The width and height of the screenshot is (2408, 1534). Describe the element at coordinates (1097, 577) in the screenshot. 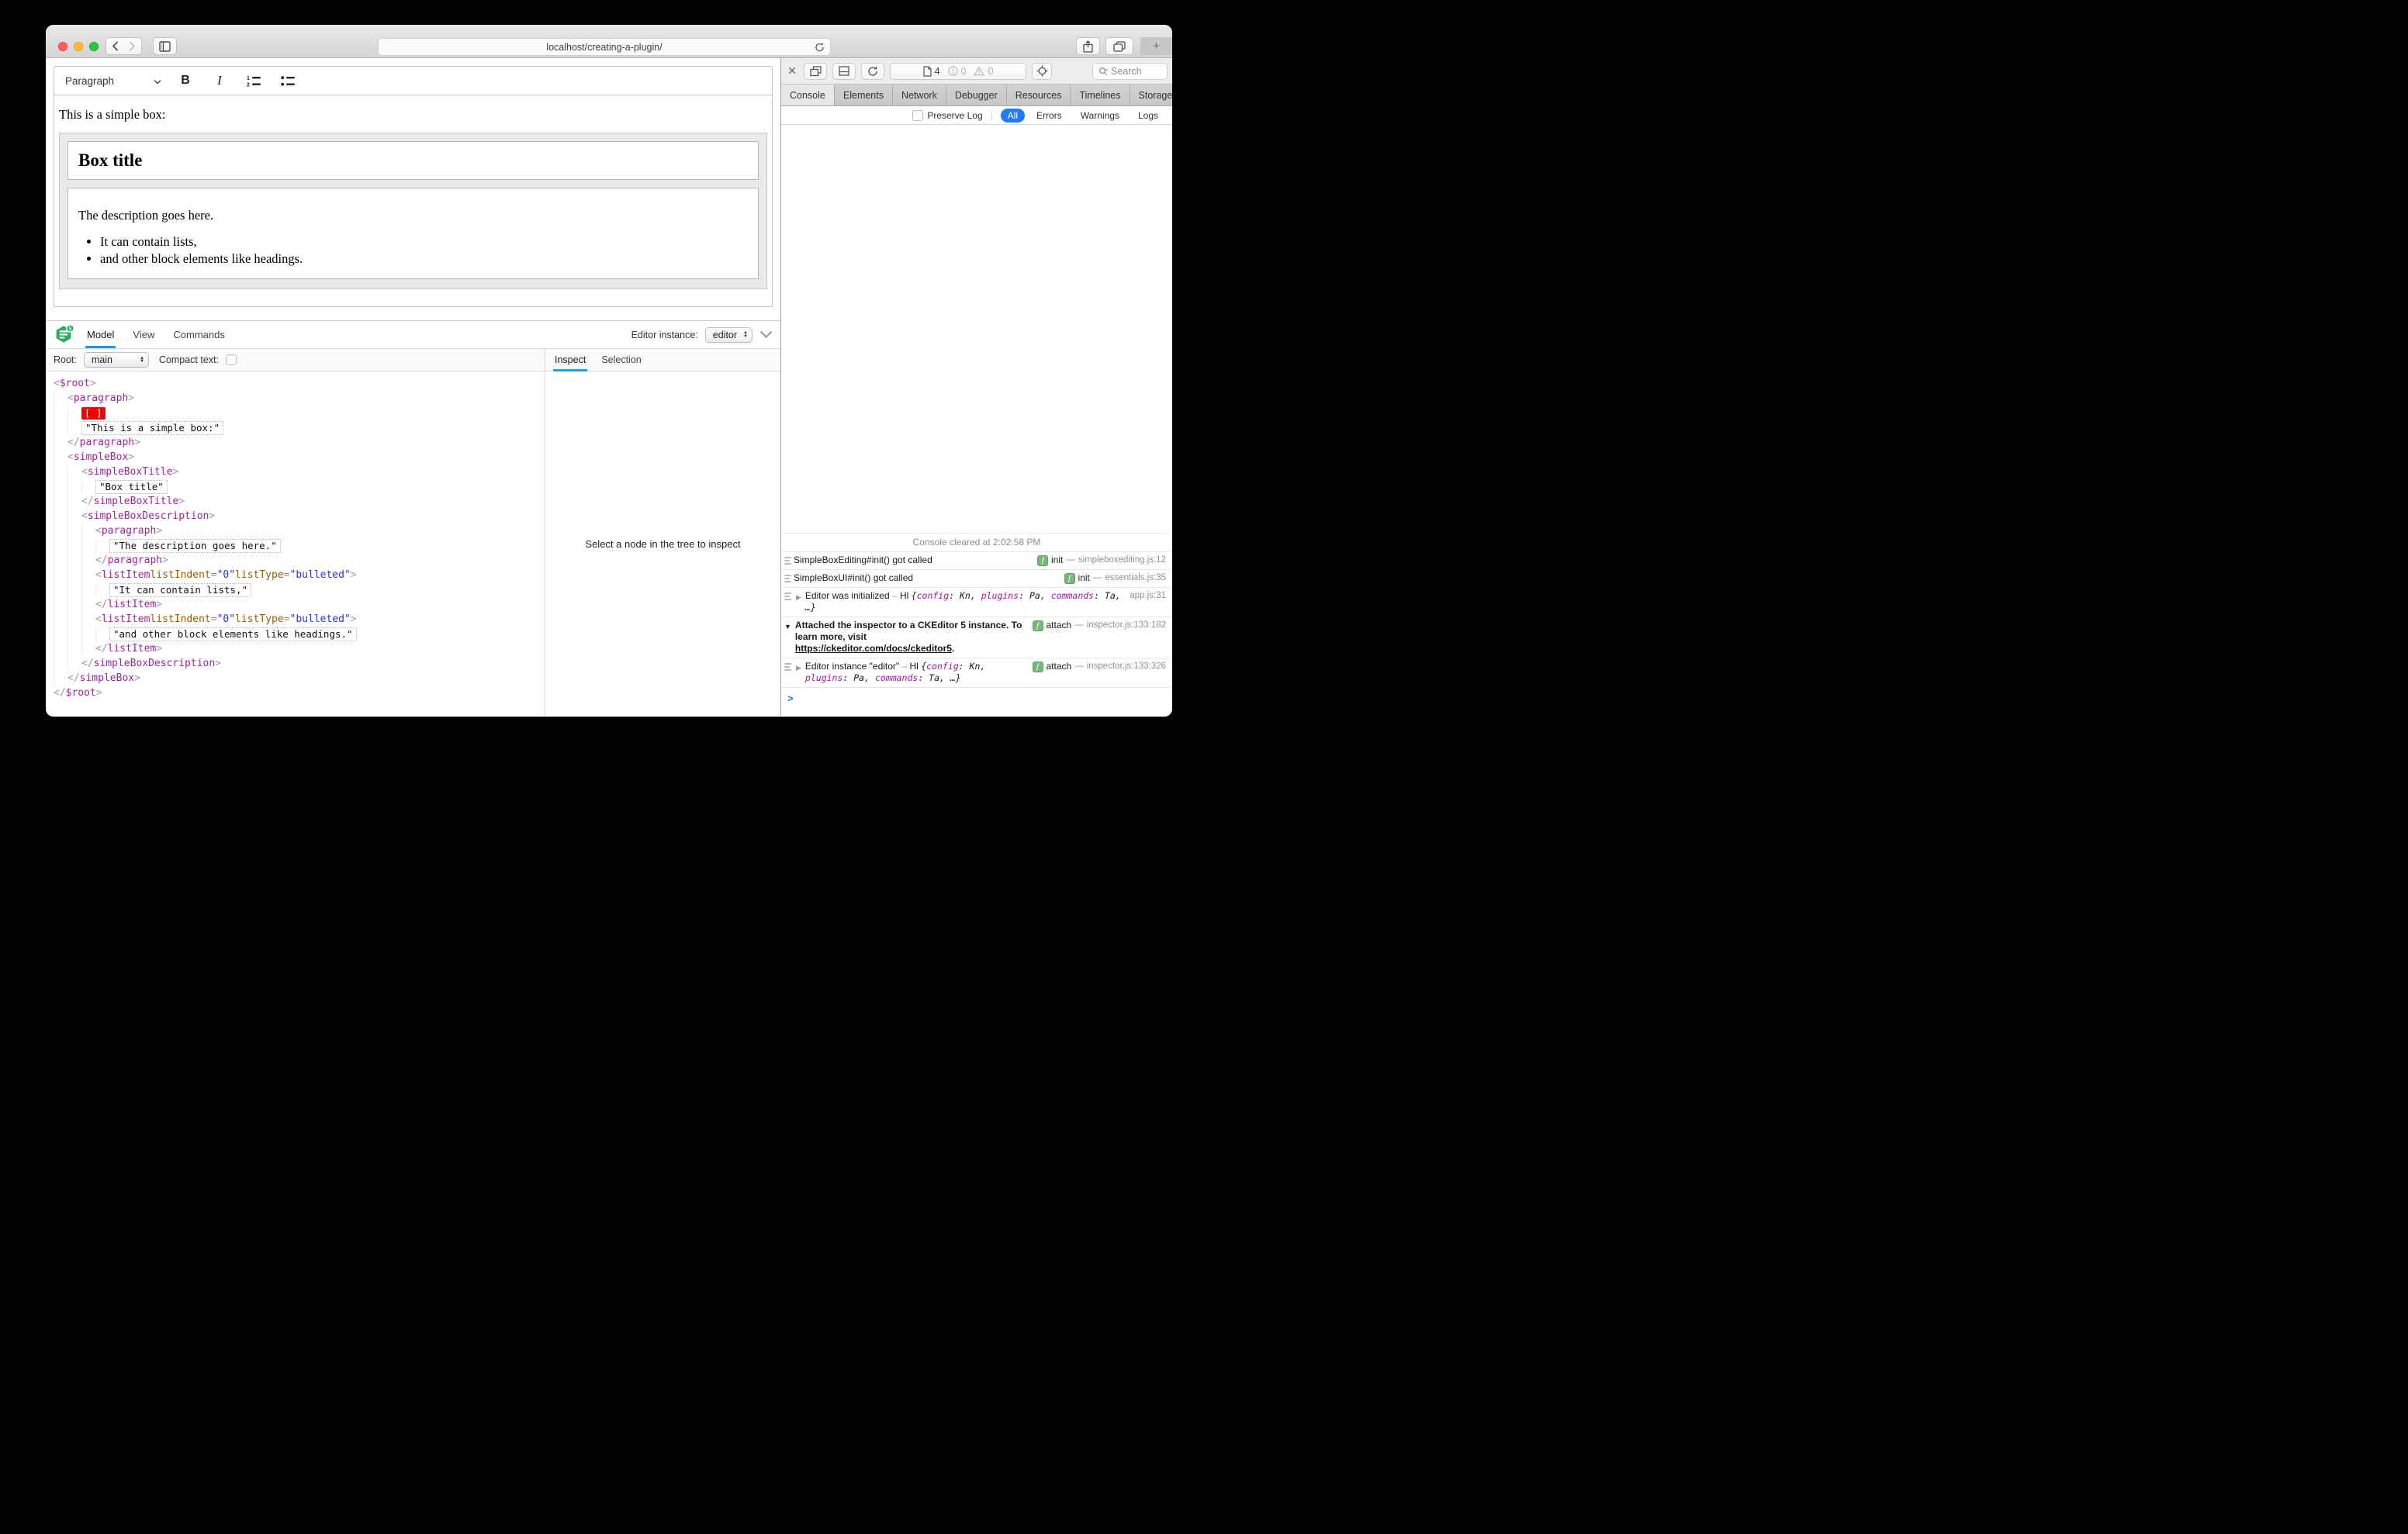

I see `dash: —` at that location.